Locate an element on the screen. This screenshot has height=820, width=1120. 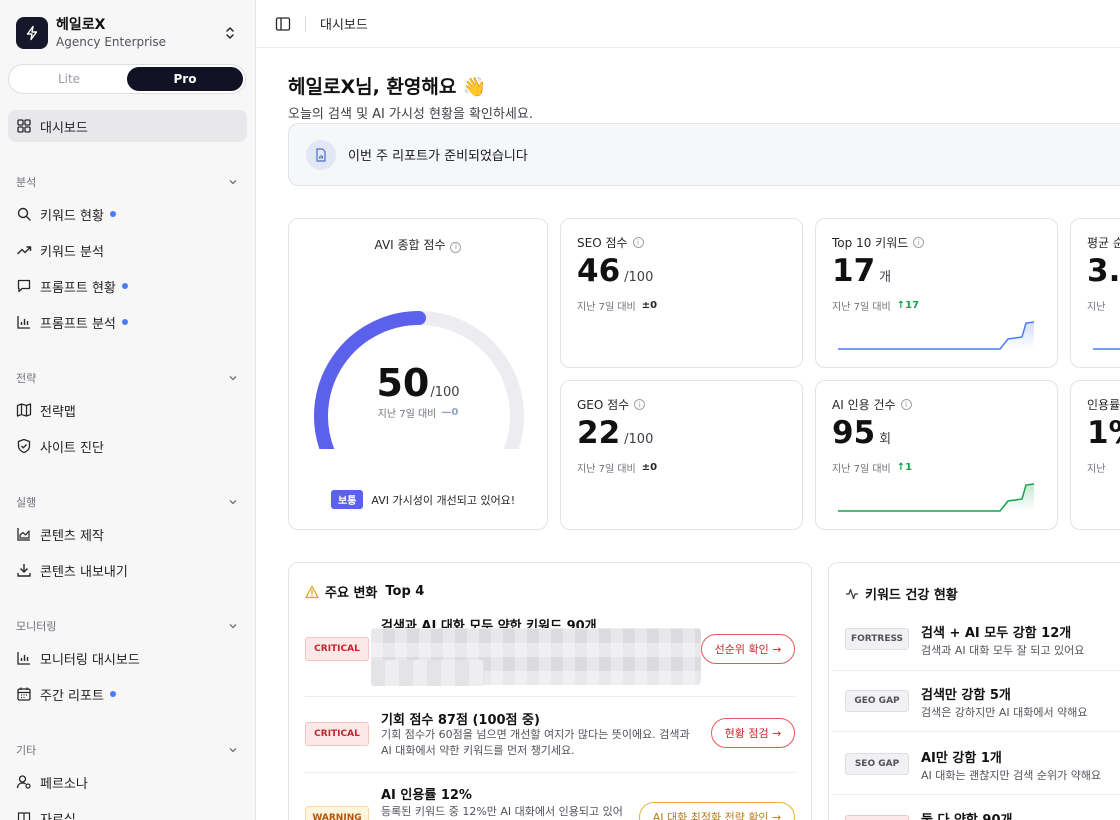
section-analysis: 분석 is located at coordinates (127, 182).